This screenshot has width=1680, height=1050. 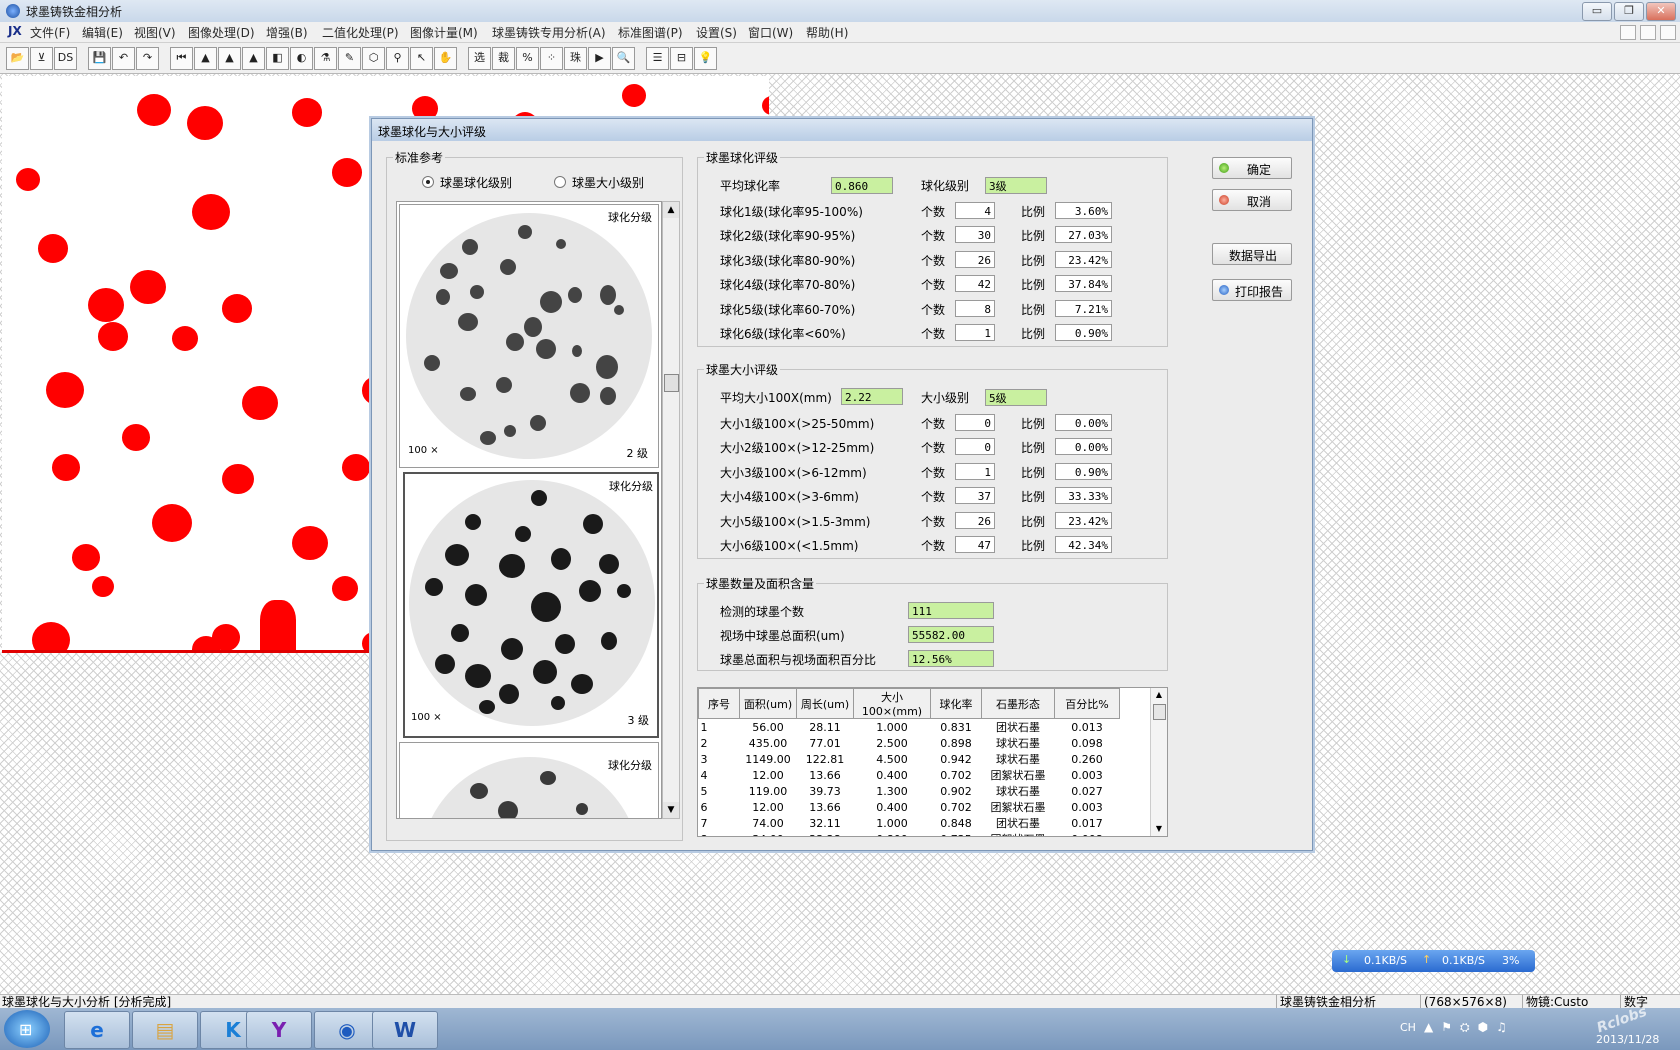 I want to click on table-header: 石墨形态, so click(x=1018, y=703).